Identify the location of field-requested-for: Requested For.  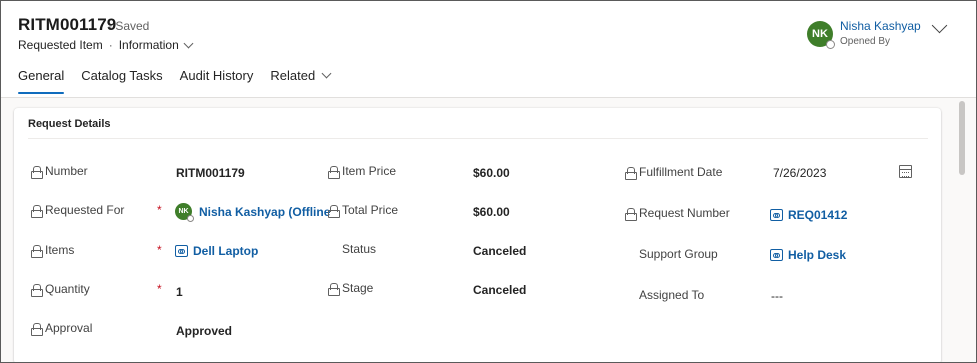
(78, 210).